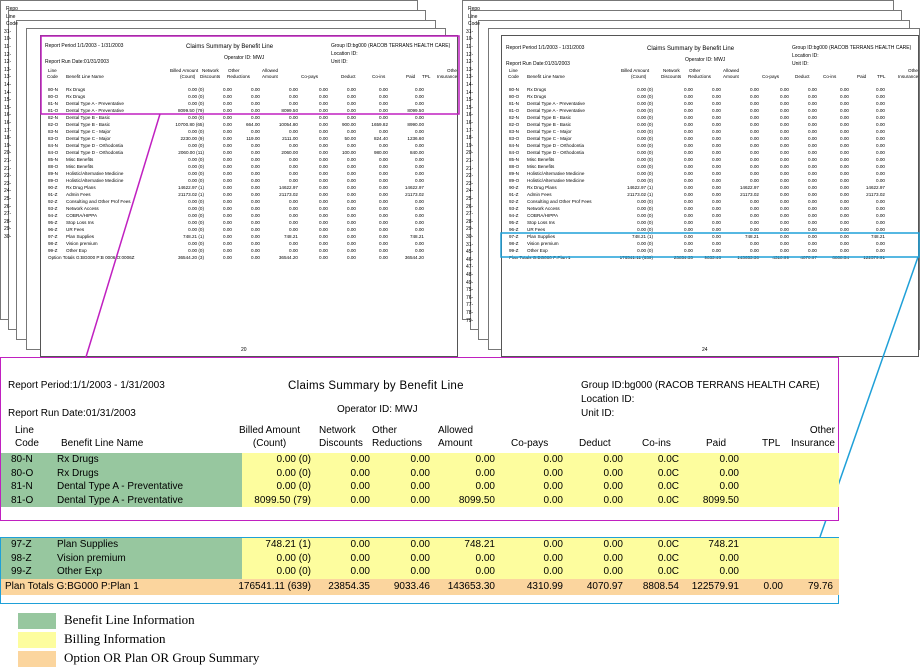  I want to click on thumb-cell: 748.21, so click(416, 236).